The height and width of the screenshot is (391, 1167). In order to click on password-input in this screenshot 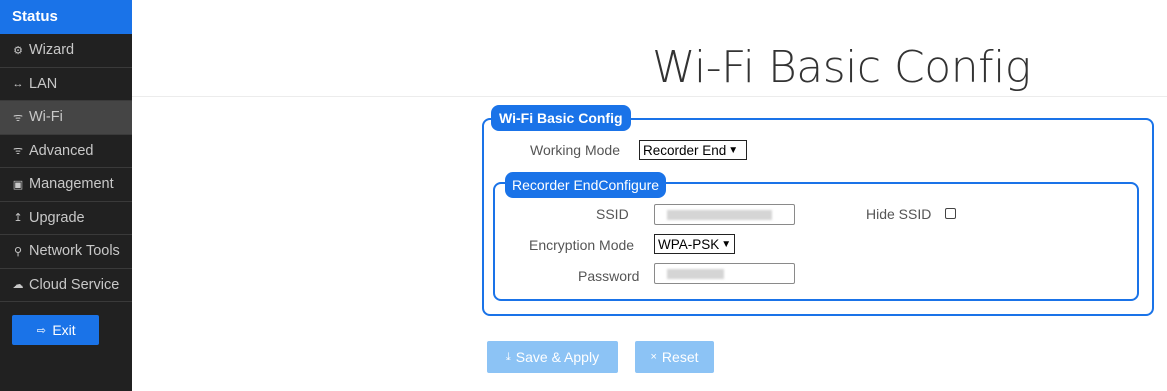, I will do `click(724, 273)`.